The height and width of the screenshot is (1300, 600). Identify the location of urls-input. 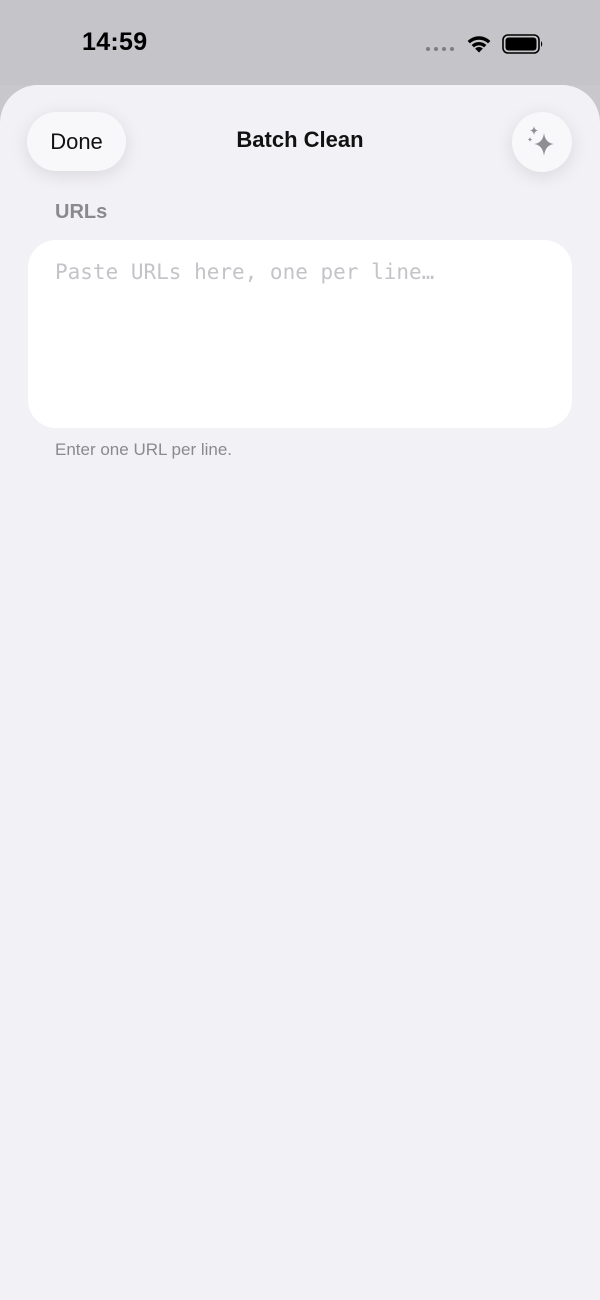
(300, 334).